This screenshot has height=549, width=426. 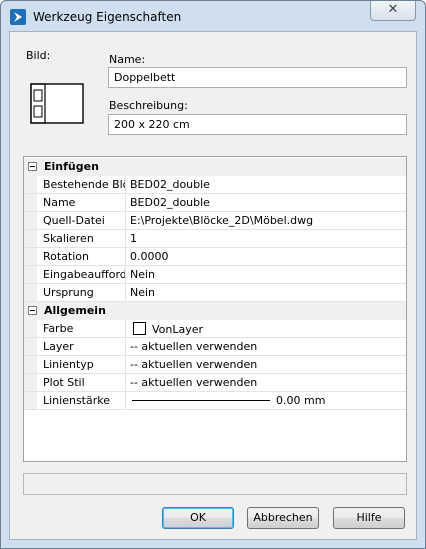 What do you see at coordinates (81, 274) in the screenshot?
I see `property-name: Eingabeaufforderung` at bounding box center [81, 274].